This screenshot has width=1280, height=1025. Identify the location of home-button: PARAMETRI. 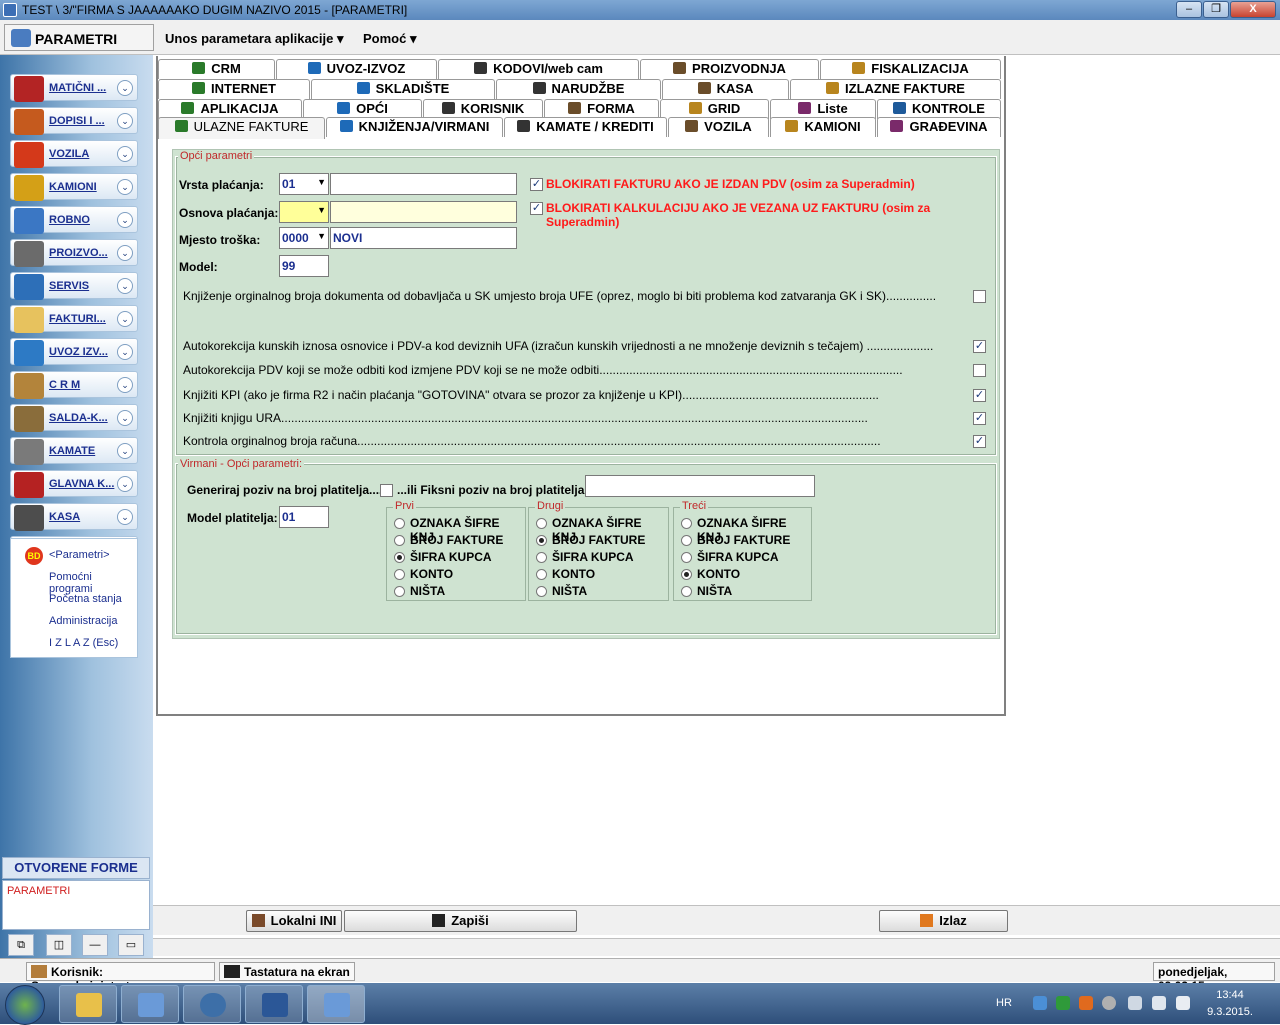
(79, 37).